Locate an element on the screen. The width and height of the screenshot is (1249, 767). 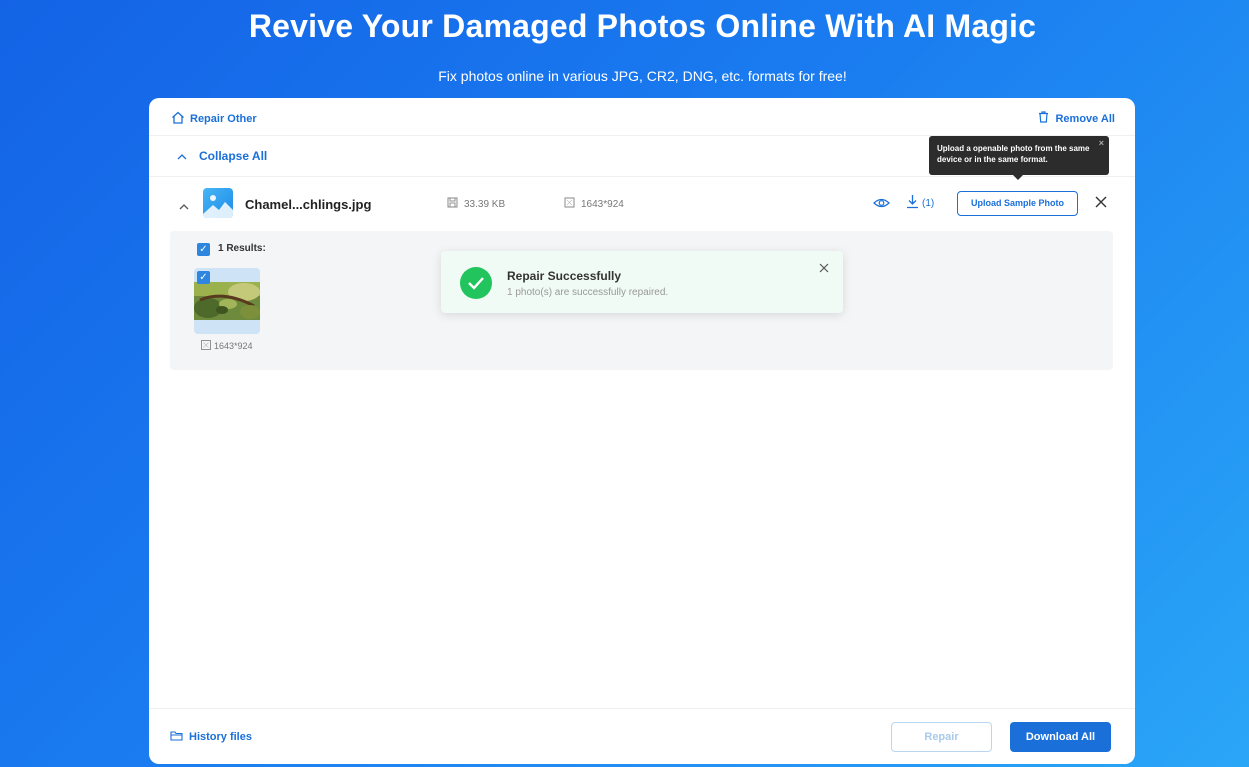
save-icon is located at coordinates (452, 204).